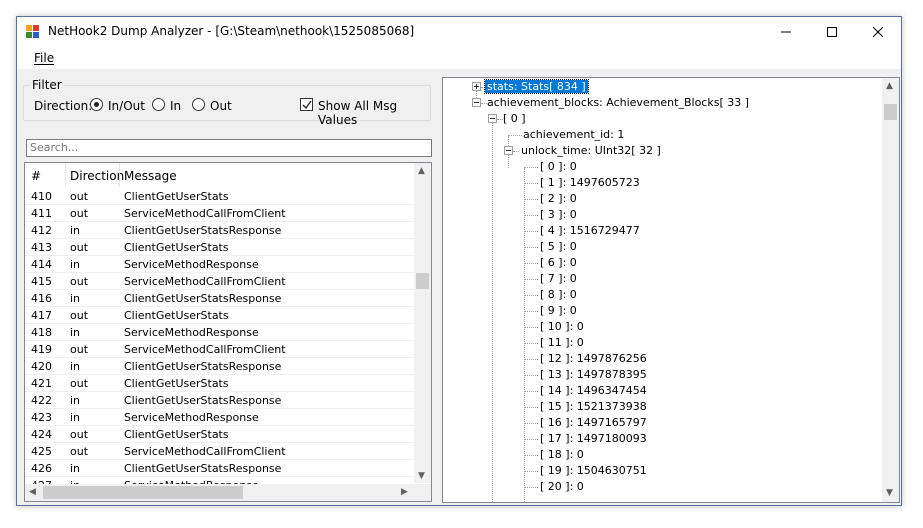 Image resolution: width=923 pixels, height=528 pixels. What do you see at coordinates (41, 434) in the screenshot?
I see `cell-n: 424` at bounding box center [41, 434].